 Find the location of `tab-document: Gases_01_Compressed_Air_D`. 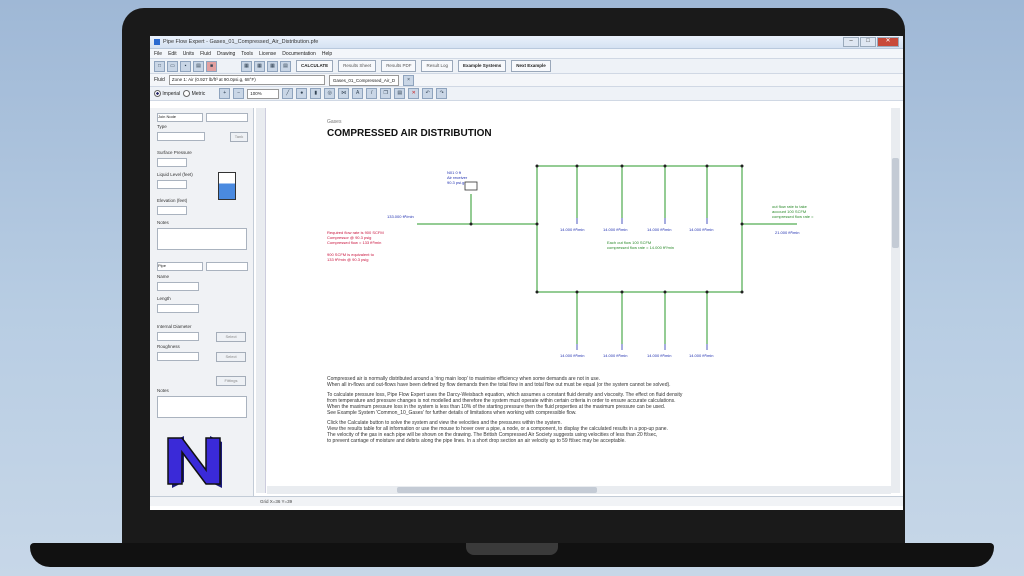

tab-document: Gases_01_Compressed_Air_D is located at coordinates (364, 80).